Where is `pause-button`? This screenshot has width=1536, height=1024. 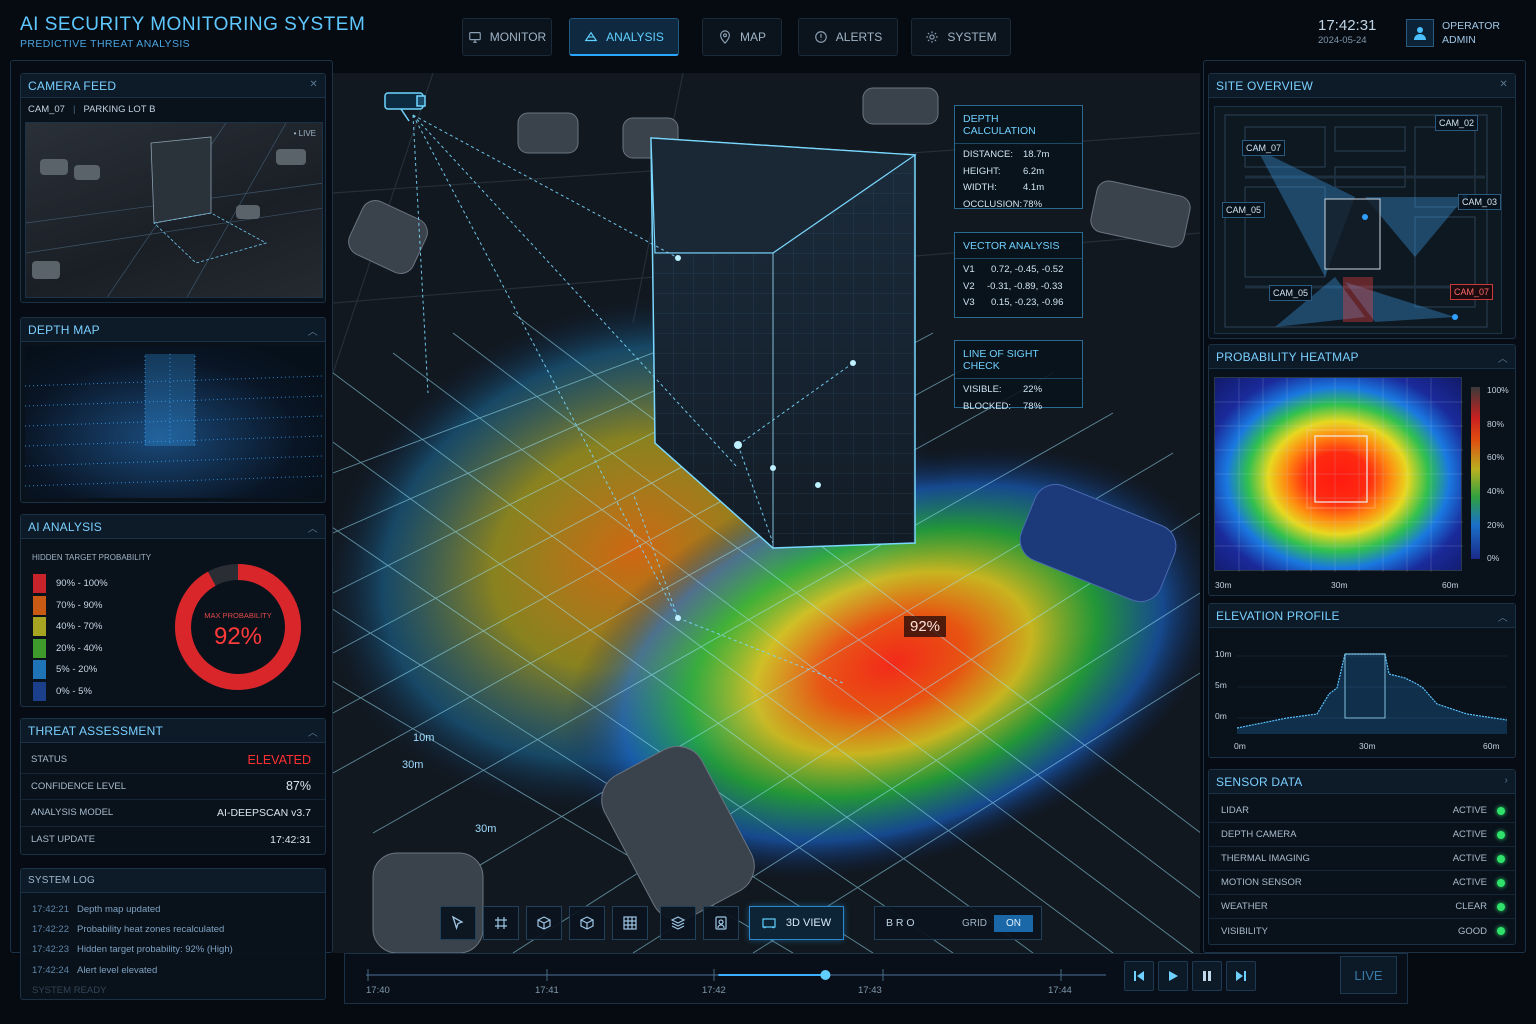 pause-button is located at coordinates (1207, 976).